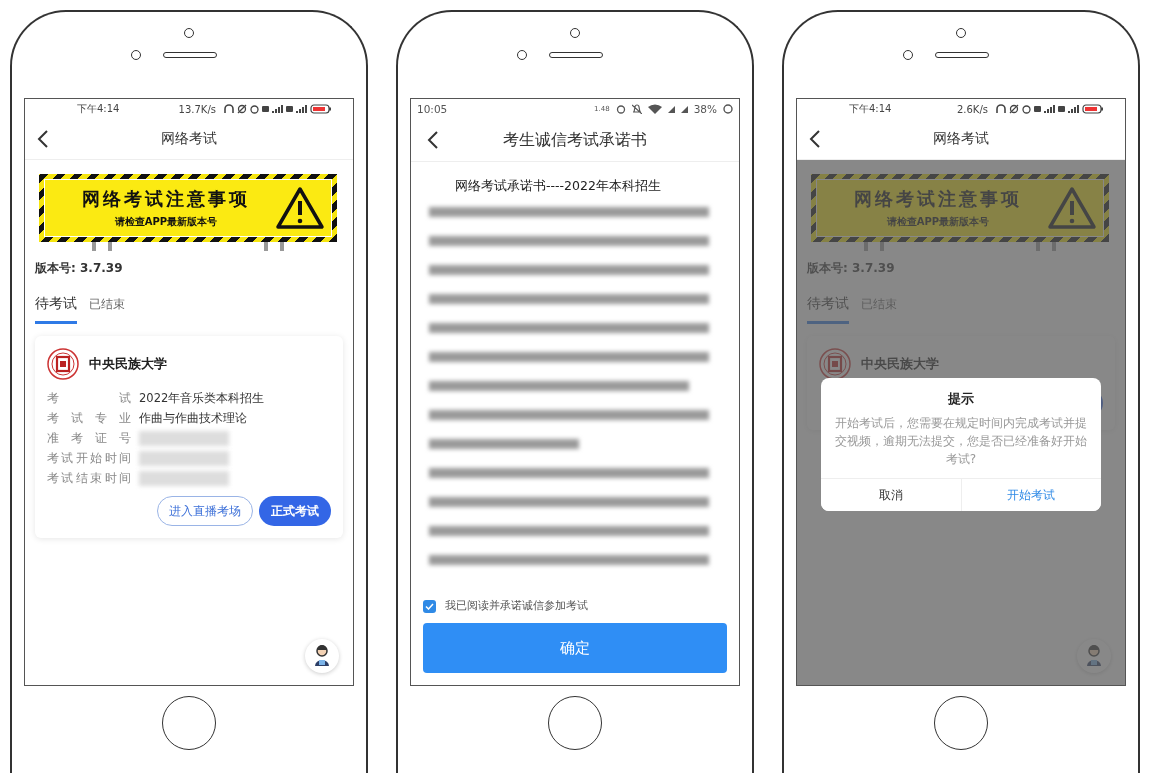  What do you see at coordinates (89, 478) in the screenshot?
I see `field-label: 考试结束时间` at bounding box center [89, 478].